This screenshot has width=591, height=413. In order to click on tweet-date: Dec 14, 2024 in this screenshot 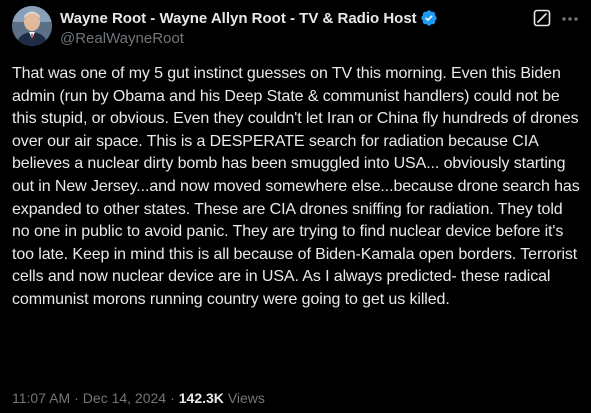, I will do `click(124, 398)`.